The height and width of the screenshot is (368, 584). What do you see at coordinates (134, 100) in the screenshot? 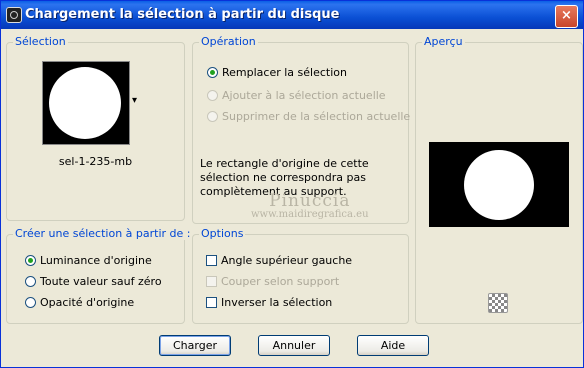
I see `dropdown-arrow-icon: ▾` at bounding box center [134, 100].